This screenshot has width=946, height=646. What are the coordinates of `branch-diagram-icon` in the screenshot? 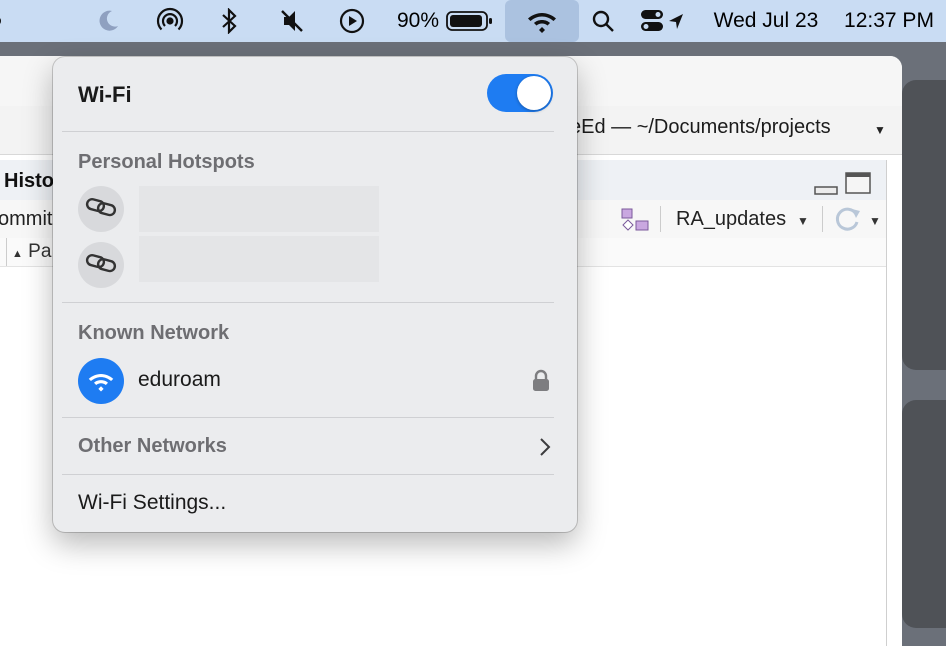 It's located at (635, 222).